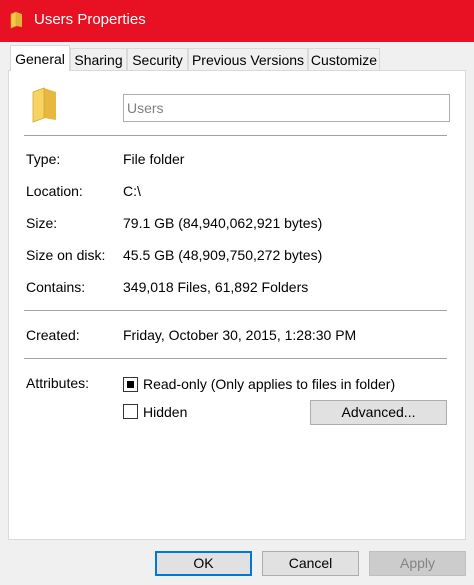 This screenshot has width=474, height=585. Describe the element at coordinates (53, 335) in the screenshot. I see `created-label: Created:` at that location.